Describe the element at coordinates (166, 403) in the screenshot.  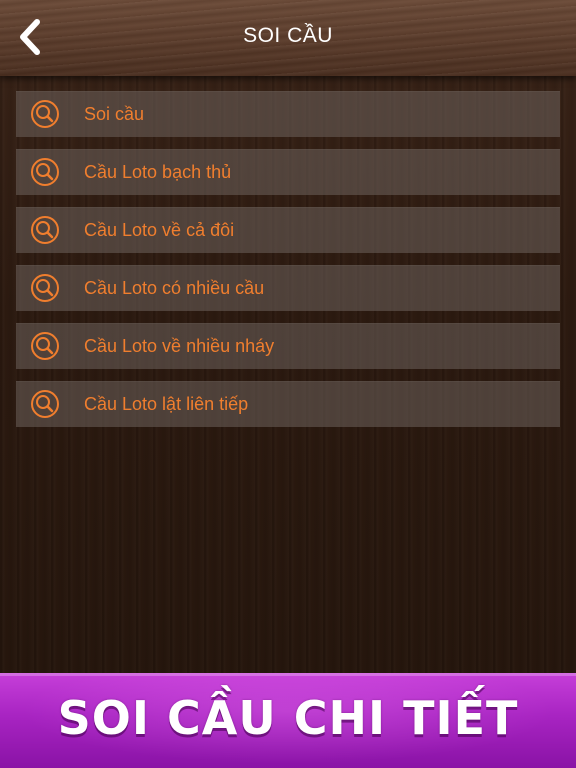
I see `menu-item-label: Cầu Loto lật liên tiếp` at that location.